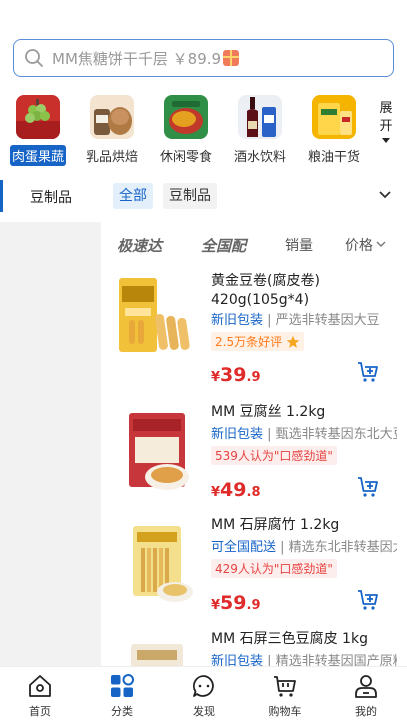 This screenshot has height=724, width=407. Describe the element at coordinates (275, 525) in the screenshot. I see `product-name: MM 石屏腐竹 1.2kg` at that location.